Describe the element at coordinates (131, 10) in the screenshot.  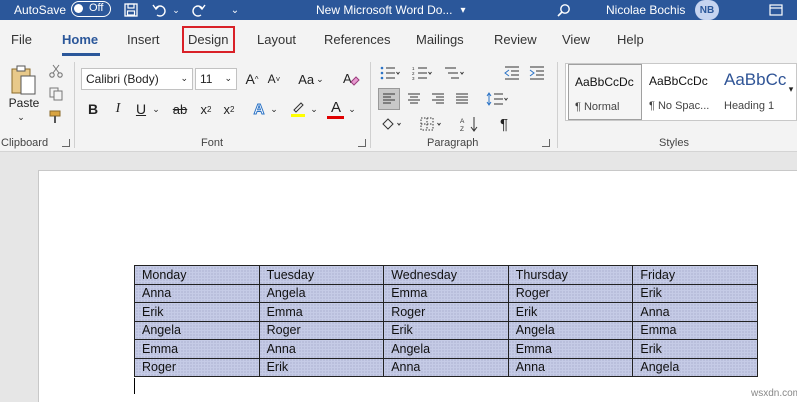
I see `save-icon` at that location.